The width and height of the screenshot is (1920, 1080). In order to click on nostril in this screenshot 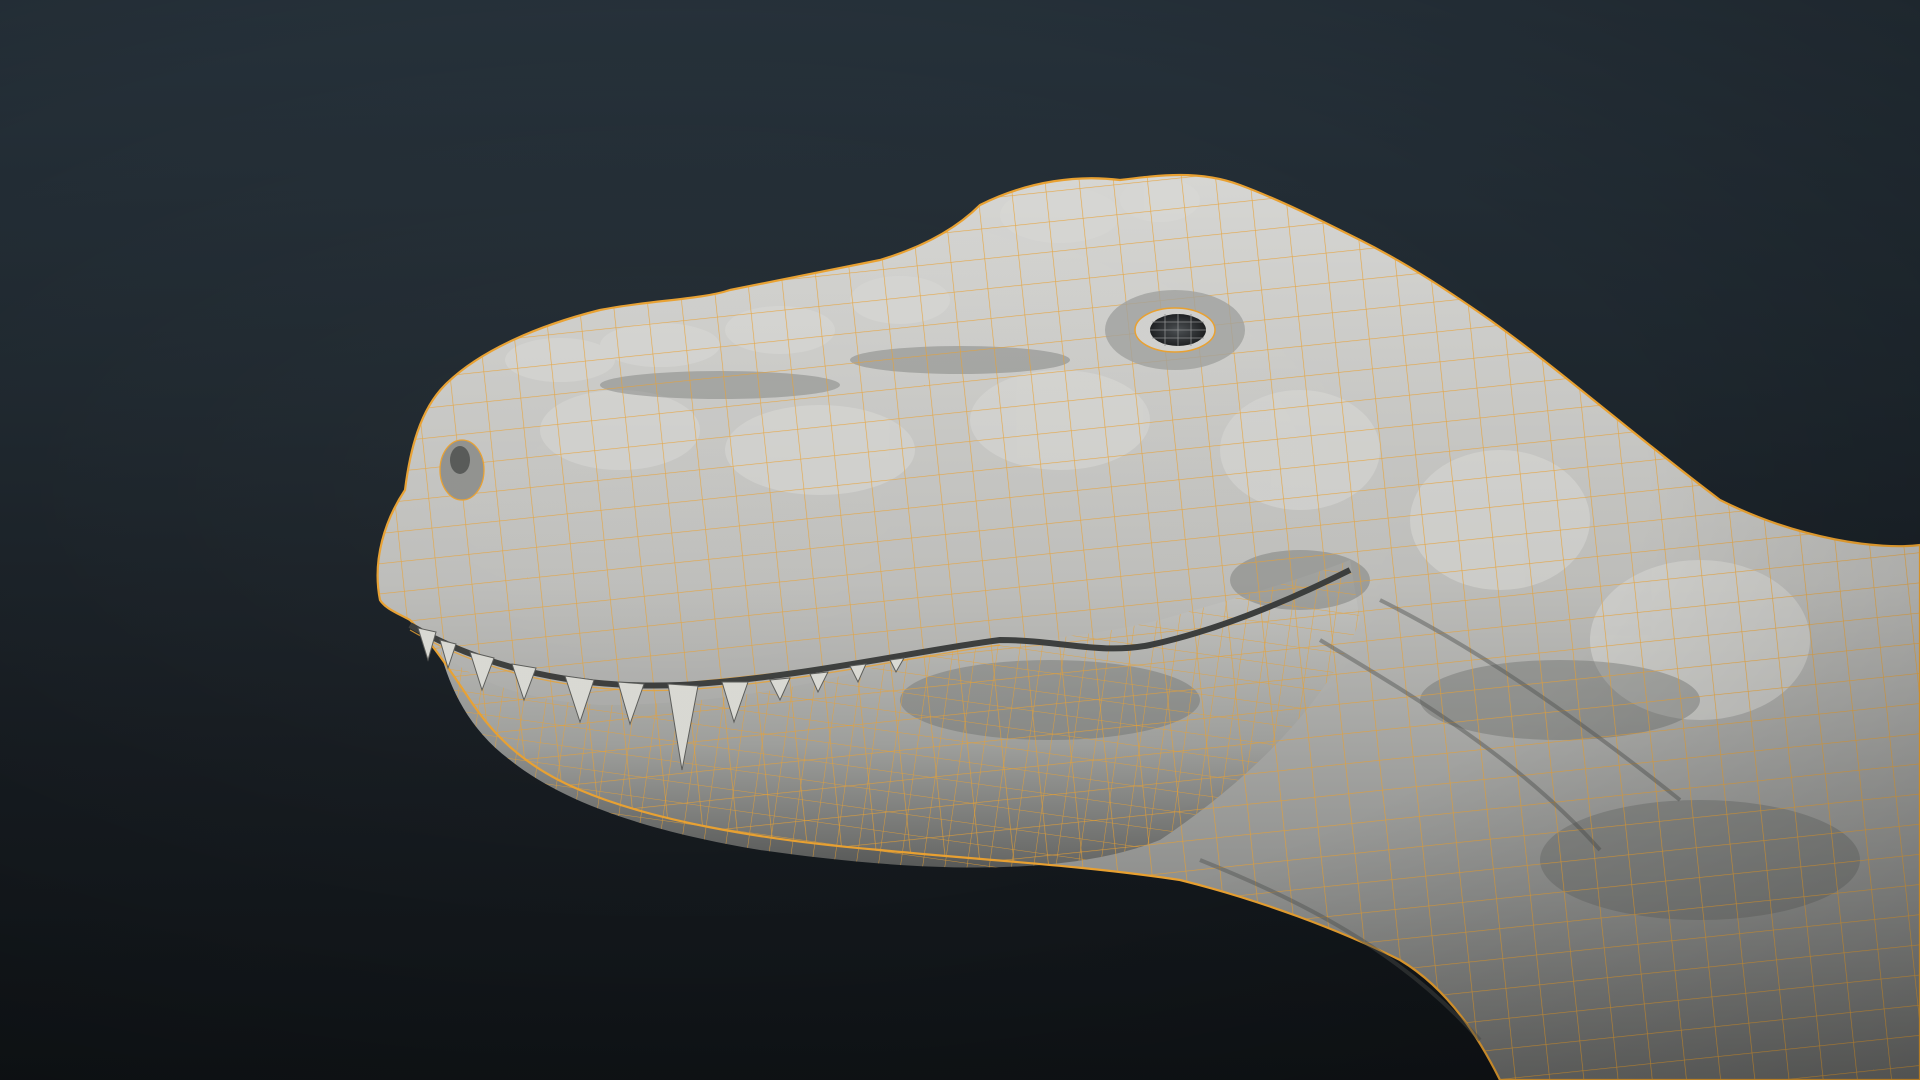, I will do `click(462, 470)`.